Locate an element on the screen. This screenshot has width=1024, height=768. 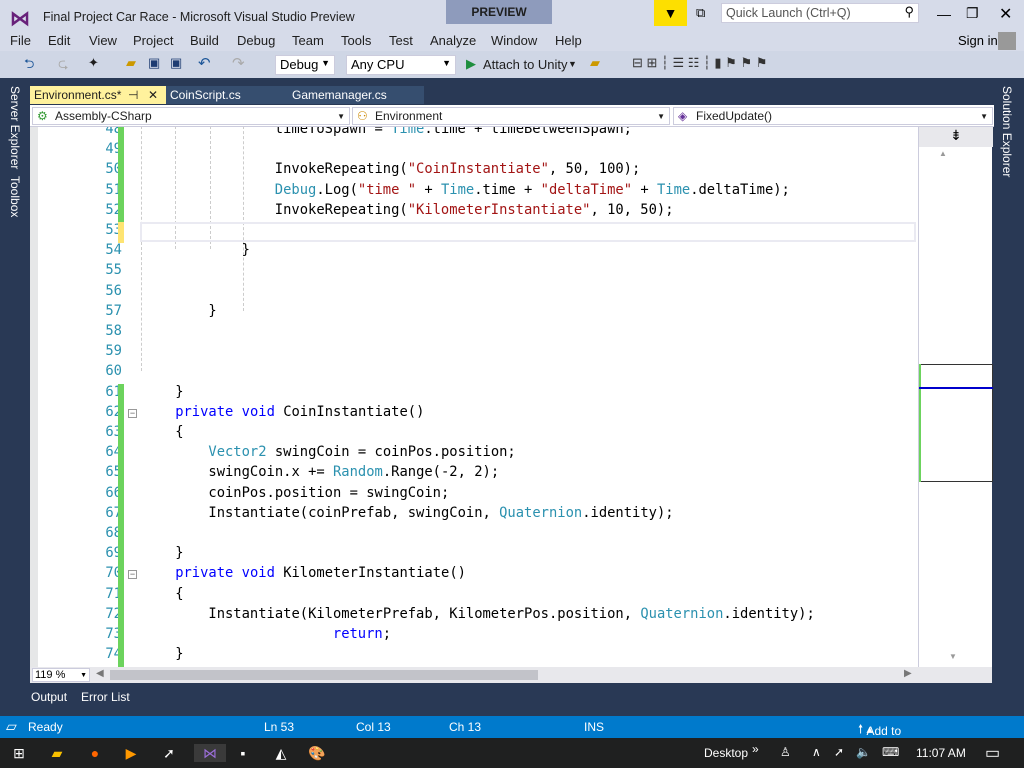
code-token: Debug is located at coordinates (295, 189).